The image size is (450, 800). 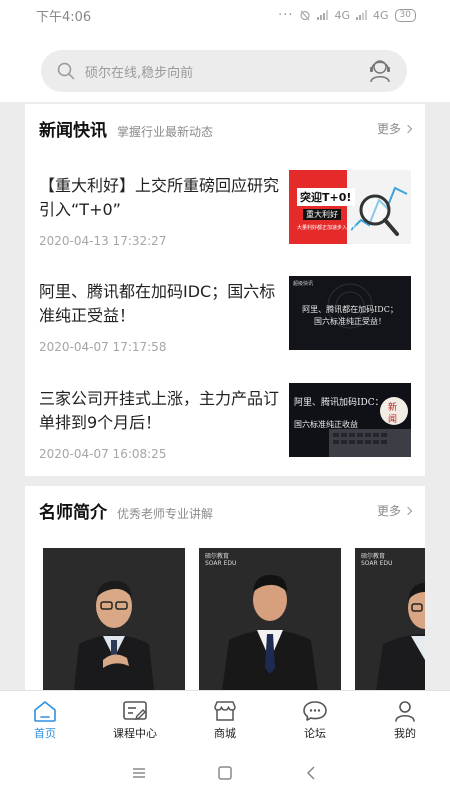 What do you see at coordinates (286, 15) in the screenshot?
I see `more-dots-icon: ···` at bounding box center [286, 15].